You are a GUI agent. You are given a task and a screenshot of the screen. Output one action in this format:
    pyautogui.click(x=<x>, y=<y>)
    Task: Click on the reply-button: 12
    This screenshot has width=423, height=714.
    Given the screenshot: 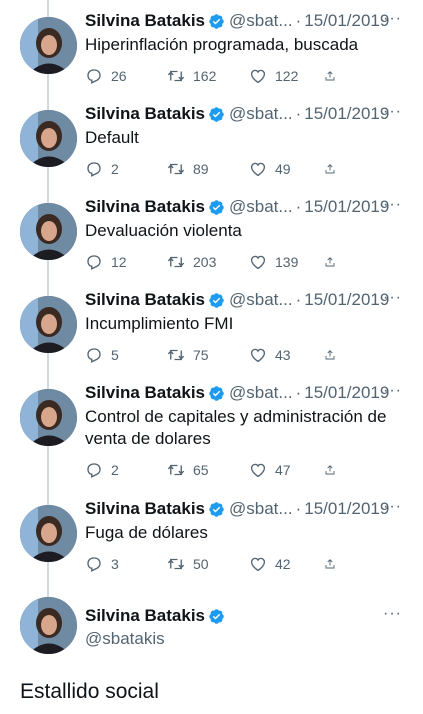 What is the action you would take?
    pyautogui.click(x=126, y=262)
    